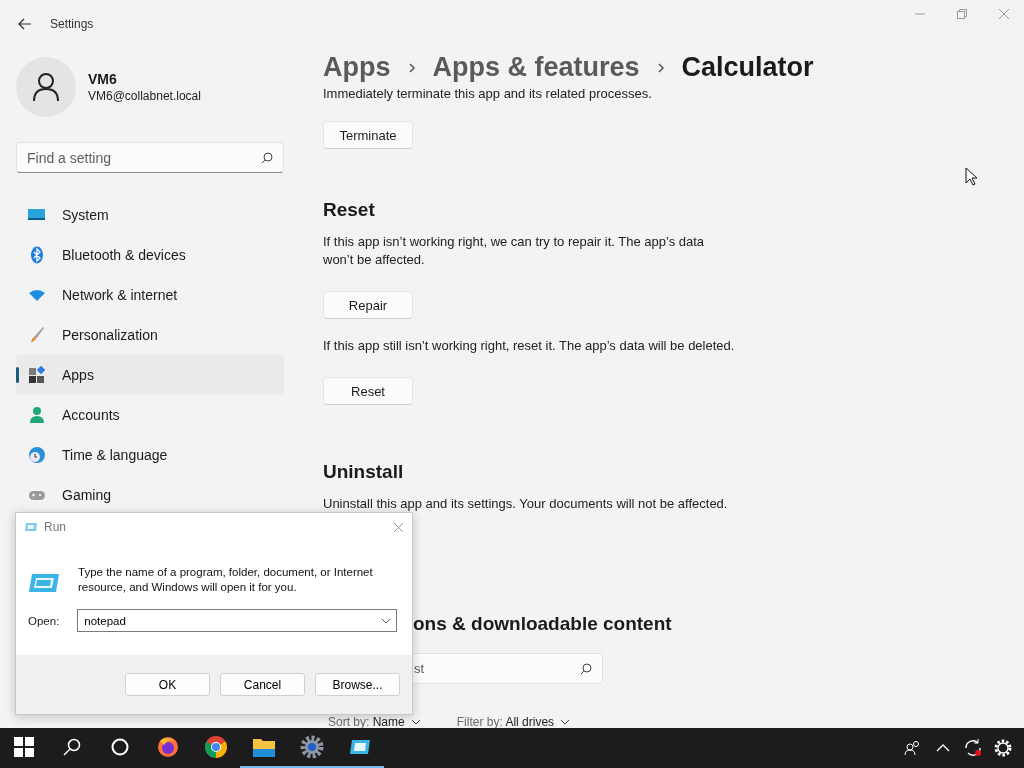 The height and width of the screenshot is (768, 1024). What do you see at coordinates (262, 684) in the screenshot?
I see `dialog-button: Cancel` at bounding box center [262, 684].